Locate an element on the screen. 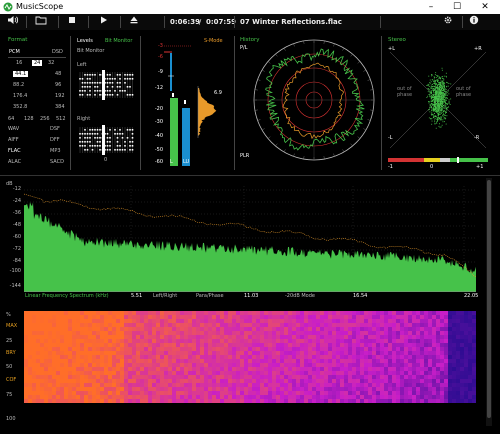  bit-monitor-tick: 0 is located at coordinates (106, 160).